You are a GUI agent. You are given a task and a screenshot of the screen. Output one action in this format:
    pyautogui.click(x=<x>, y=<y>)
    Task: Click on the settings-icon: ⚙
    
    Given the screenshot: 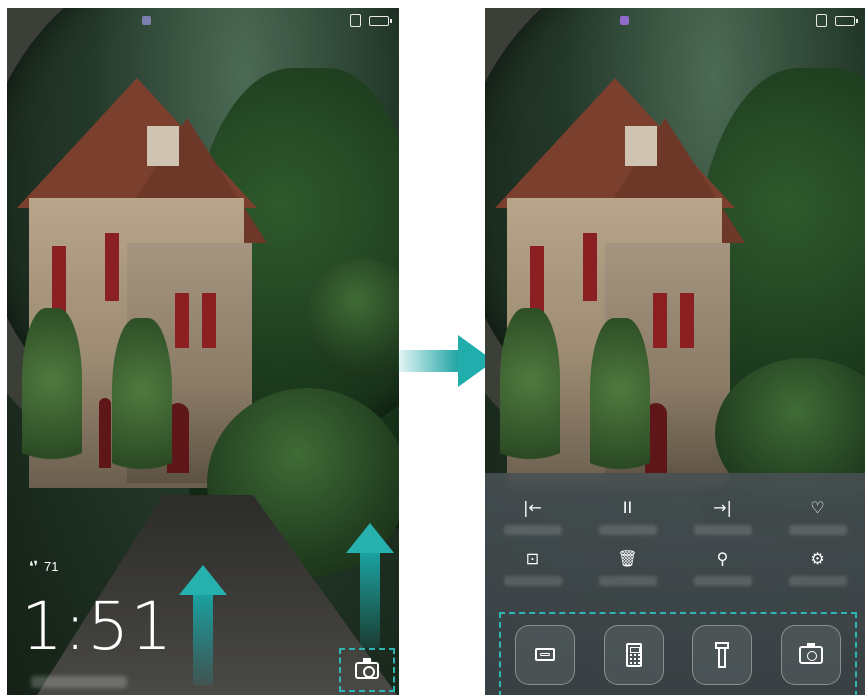 What is the action you would take?
    pyautogui.click(x=817, y=558)
    